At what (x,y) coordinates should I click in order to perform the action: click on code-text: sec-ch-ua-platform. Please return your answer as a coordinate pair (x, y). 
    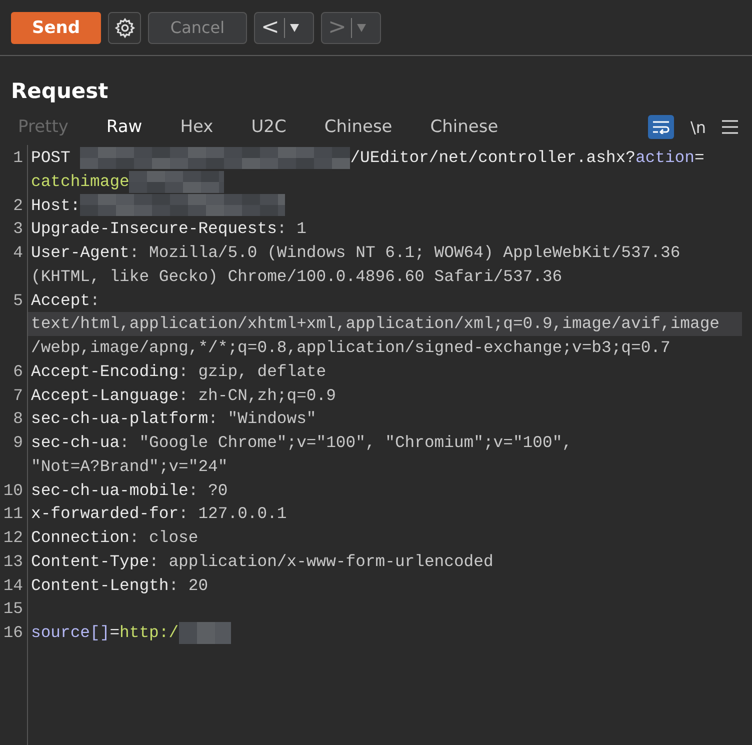
    Looking at the image, I should click on (119, 419).